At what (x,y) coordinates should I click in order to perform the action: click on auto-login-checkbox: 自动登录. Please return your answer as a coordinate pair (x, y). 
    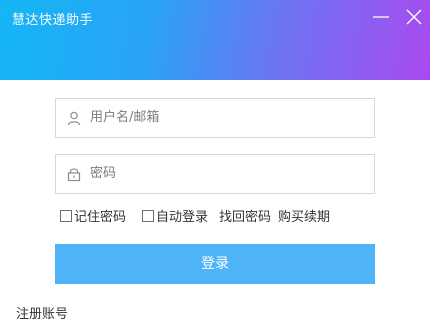
    Looking at the image, I should click on (175, 218).